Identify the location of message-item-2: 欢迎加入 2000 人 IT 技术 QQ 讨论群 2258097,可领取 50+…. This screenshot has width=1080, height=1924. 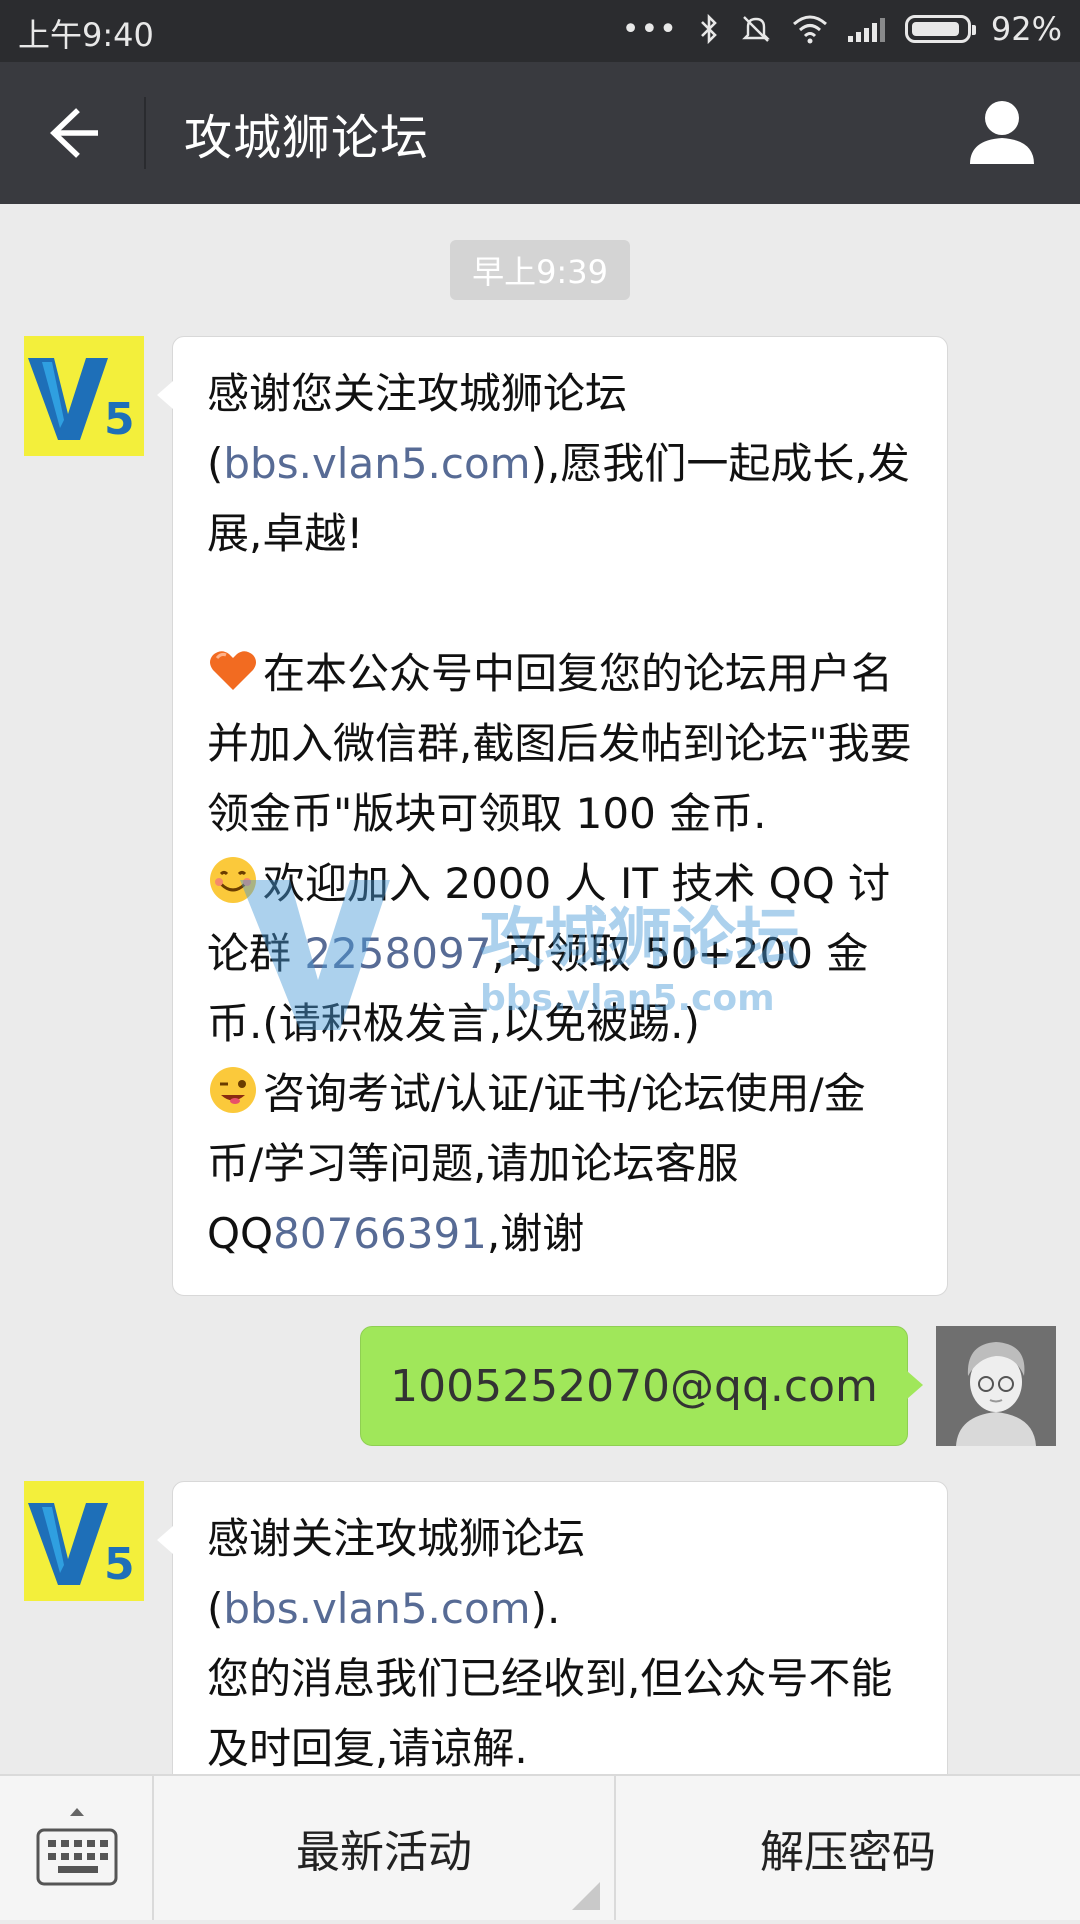
(563, 954).